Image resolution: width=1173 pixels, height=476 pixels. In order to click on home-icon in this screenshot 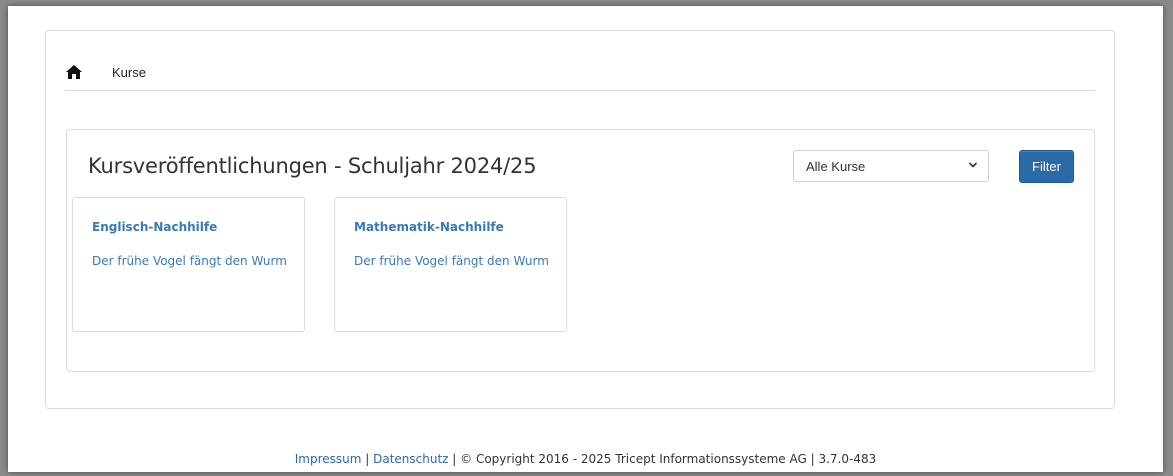, I will do `click(74, 72)`.